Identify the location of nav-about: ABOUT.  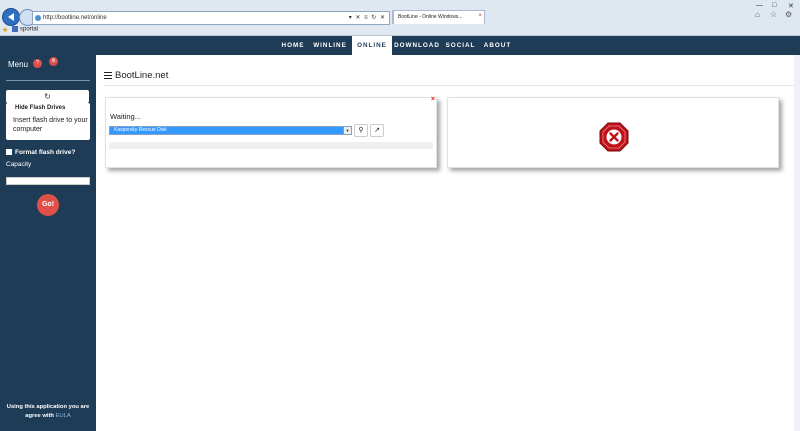
(497, 45).